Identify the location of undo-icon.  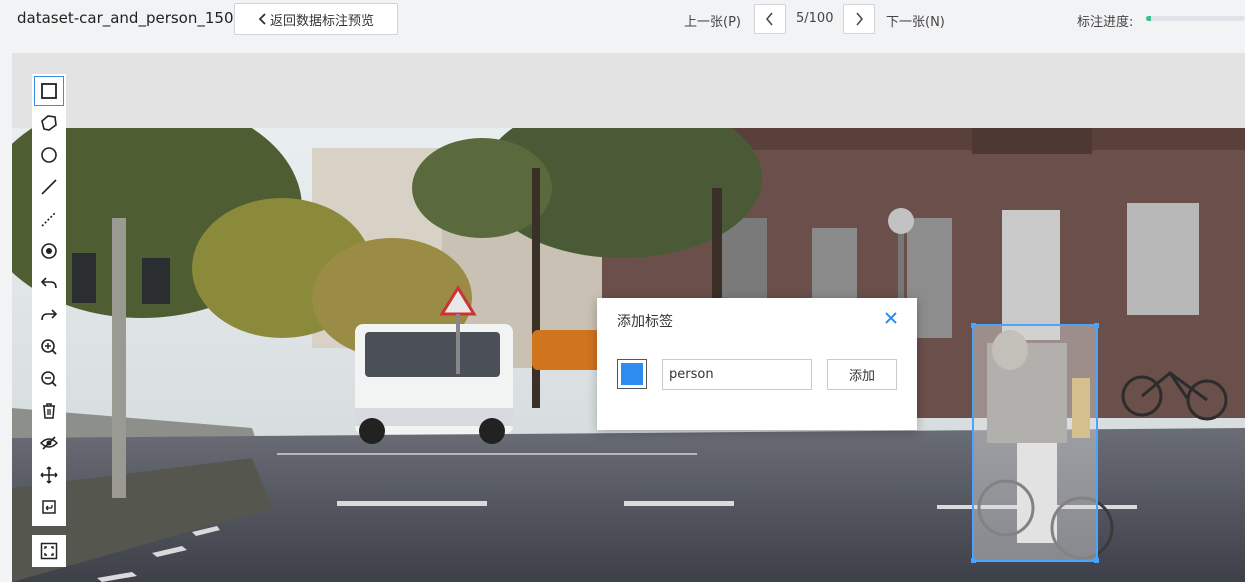
(48, 283).